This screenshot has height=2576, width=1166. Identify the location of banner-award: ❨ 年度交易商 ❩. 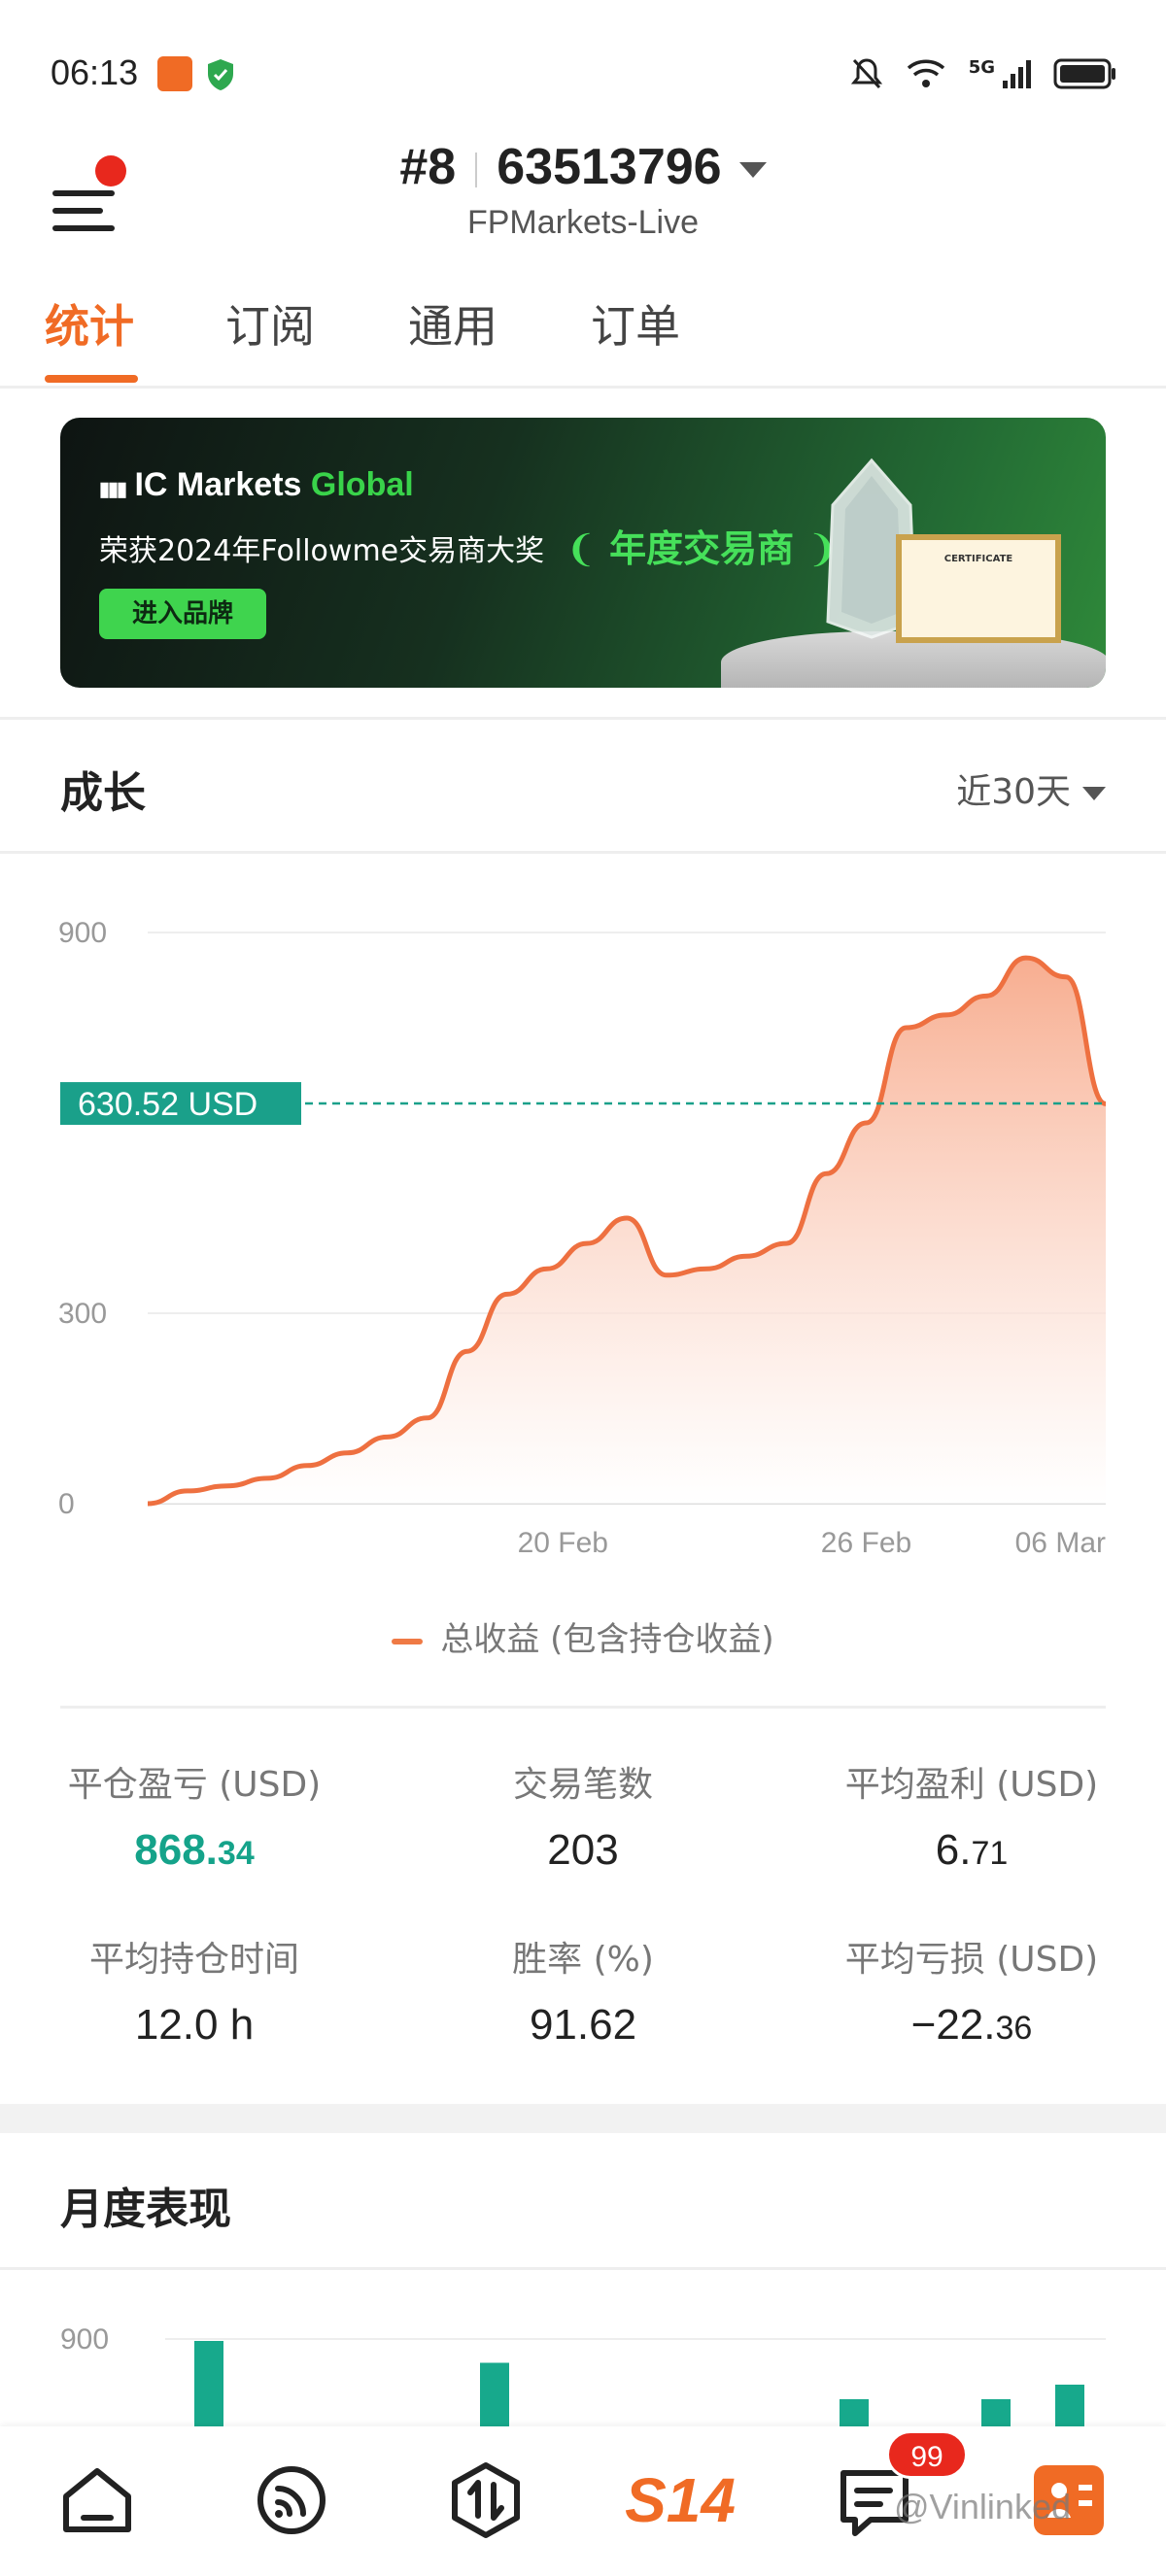
(702, 545).